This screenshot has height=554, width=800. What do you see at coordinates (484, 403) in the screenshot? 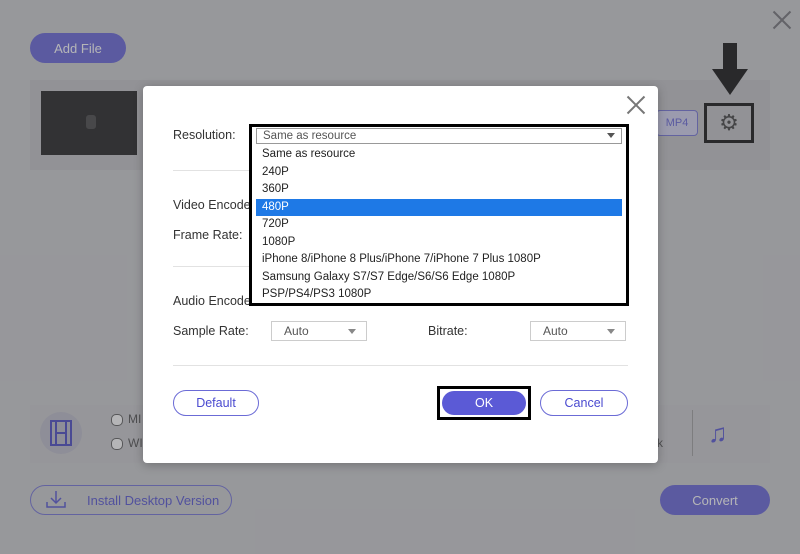
I see `ok-button: OK` at bounding box center [484, 403].